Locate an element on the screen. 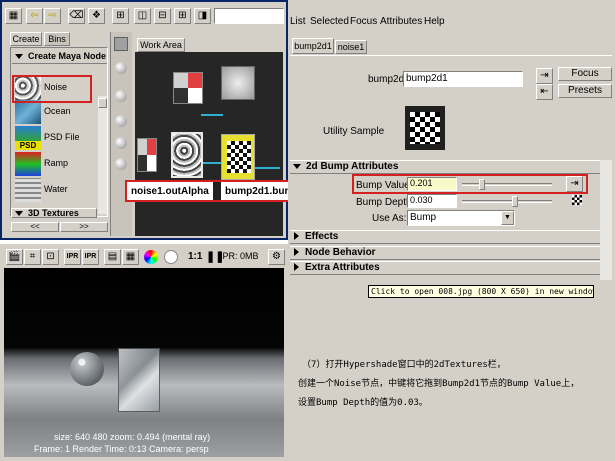 Image resolution: width=615 pixels, height=461 pixels. node-label: Ramp is located at coordinates (56, 163).